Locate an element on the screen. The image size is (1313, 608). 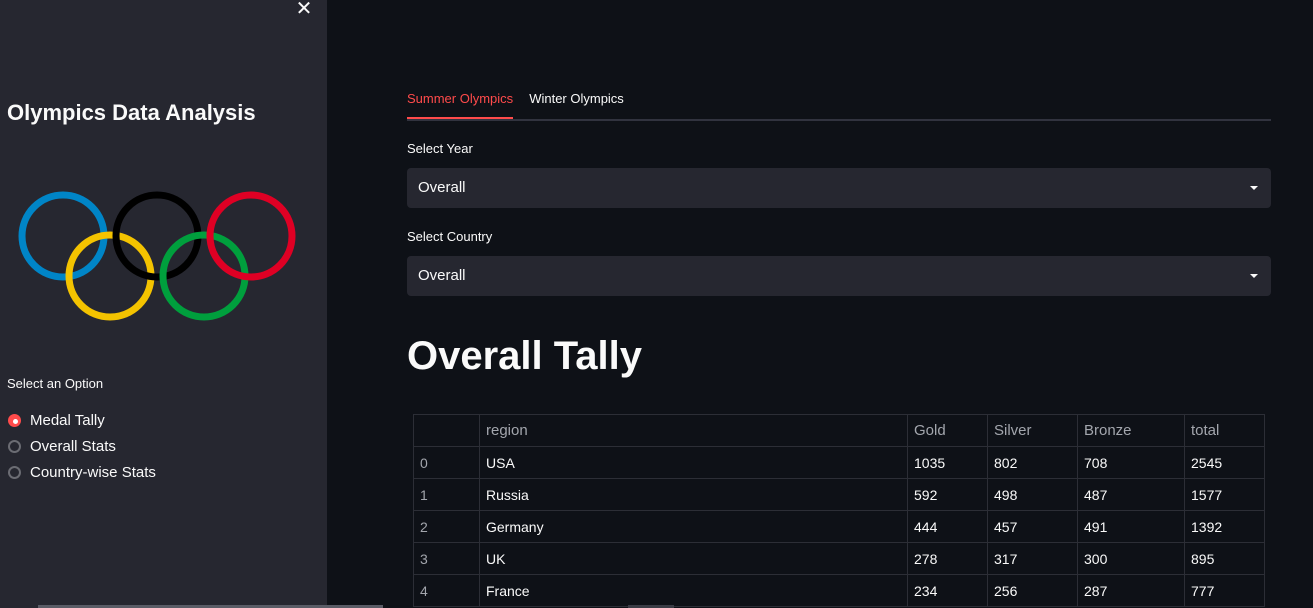
tab-bar: Summer Olympics Winter Olympics is located at coordinates (839, 104).